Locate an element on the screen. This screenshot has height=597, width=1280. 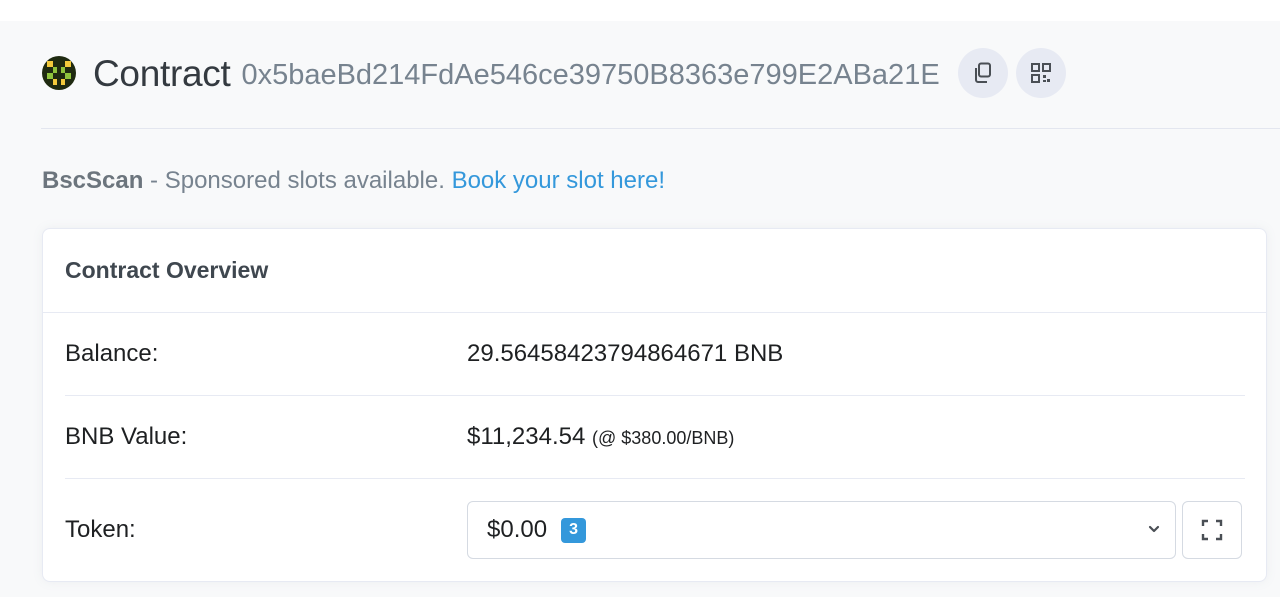
bnb-rate: (@ $380.00/BNB) is located at coordinates (663, 438).